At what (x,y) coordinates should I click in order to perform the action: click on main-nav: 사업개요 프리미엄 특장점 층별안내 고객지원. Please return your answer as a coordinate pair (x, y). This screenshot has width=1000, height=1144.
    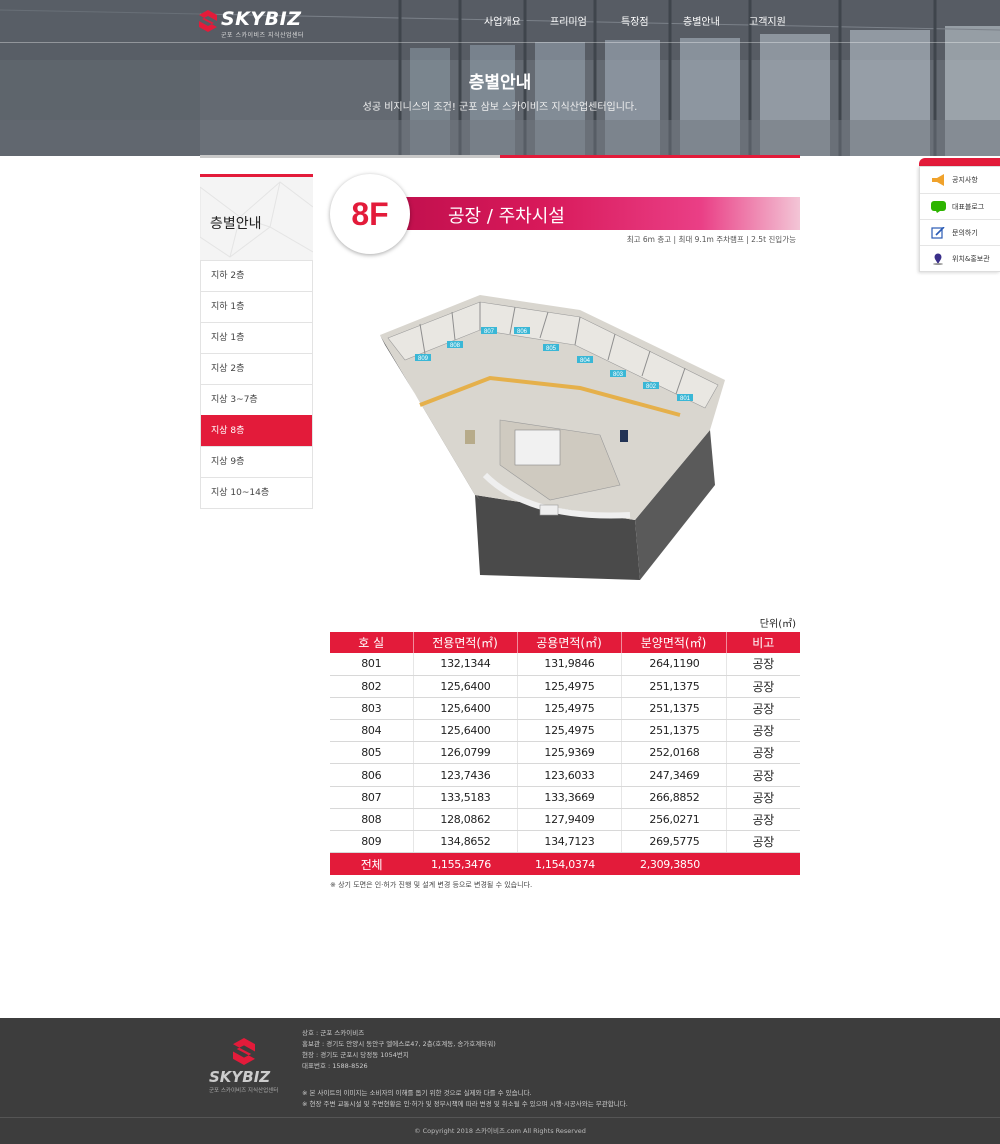
    Looking at the image, I should click on (500, 21).